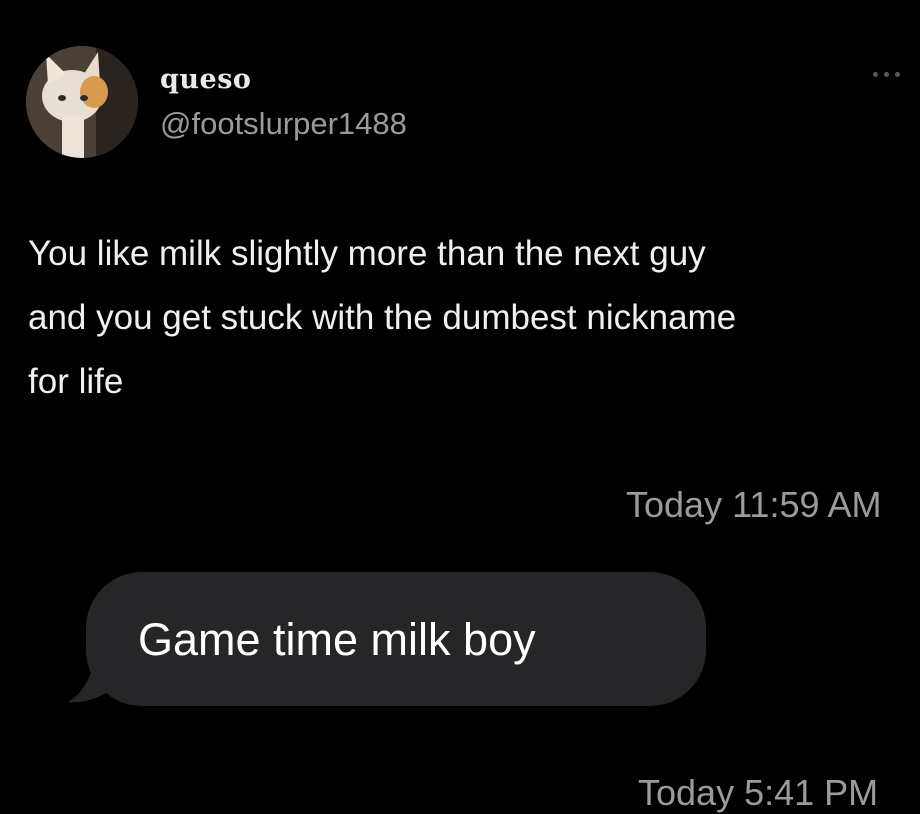 The width and height of the screenshot is (920, 814). What do you see at coordinates (205, 79) in the screenshot?
I see `display-name: queso` at bounding box center [205, 79].